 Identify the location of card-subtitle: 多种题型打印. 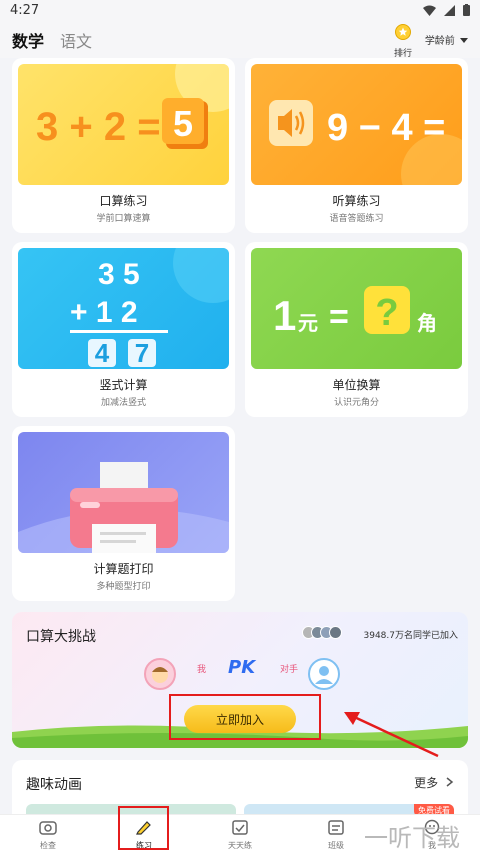
(123, 587).